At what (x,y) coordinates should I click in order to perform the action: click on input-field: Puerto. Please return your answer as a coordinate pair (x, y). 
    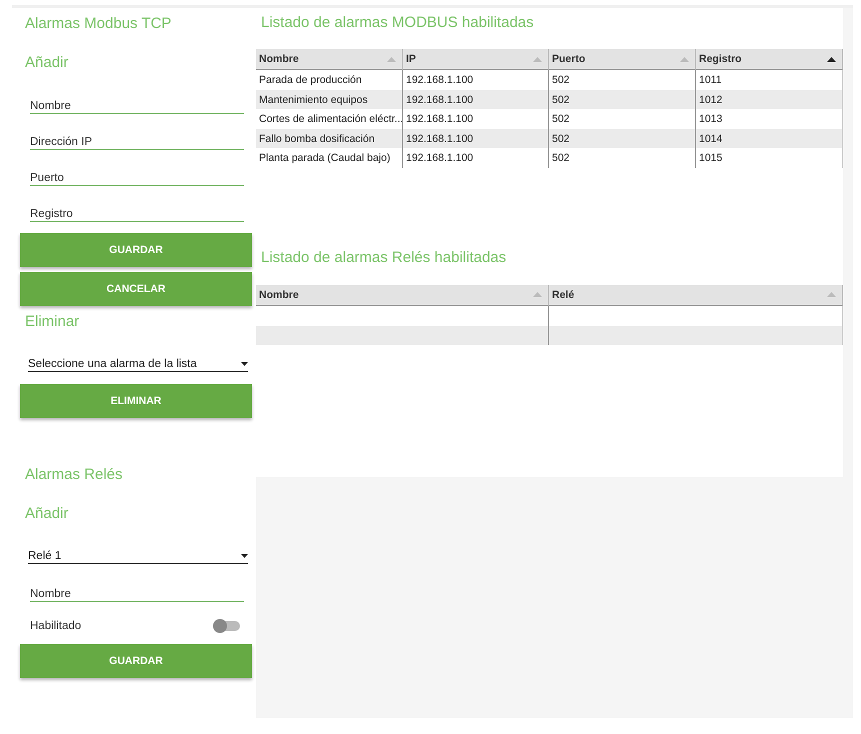
    Looking at the image, I should click on (137, 178).